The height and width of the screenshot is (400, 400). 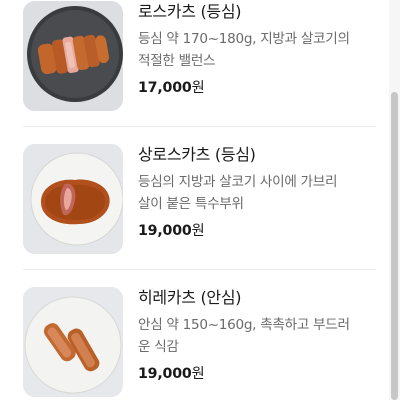 What do you see at coordinates (258, 88) in the screenshot?
I see `menu-item-price: 17,000원` at bounding box center [258, 88].